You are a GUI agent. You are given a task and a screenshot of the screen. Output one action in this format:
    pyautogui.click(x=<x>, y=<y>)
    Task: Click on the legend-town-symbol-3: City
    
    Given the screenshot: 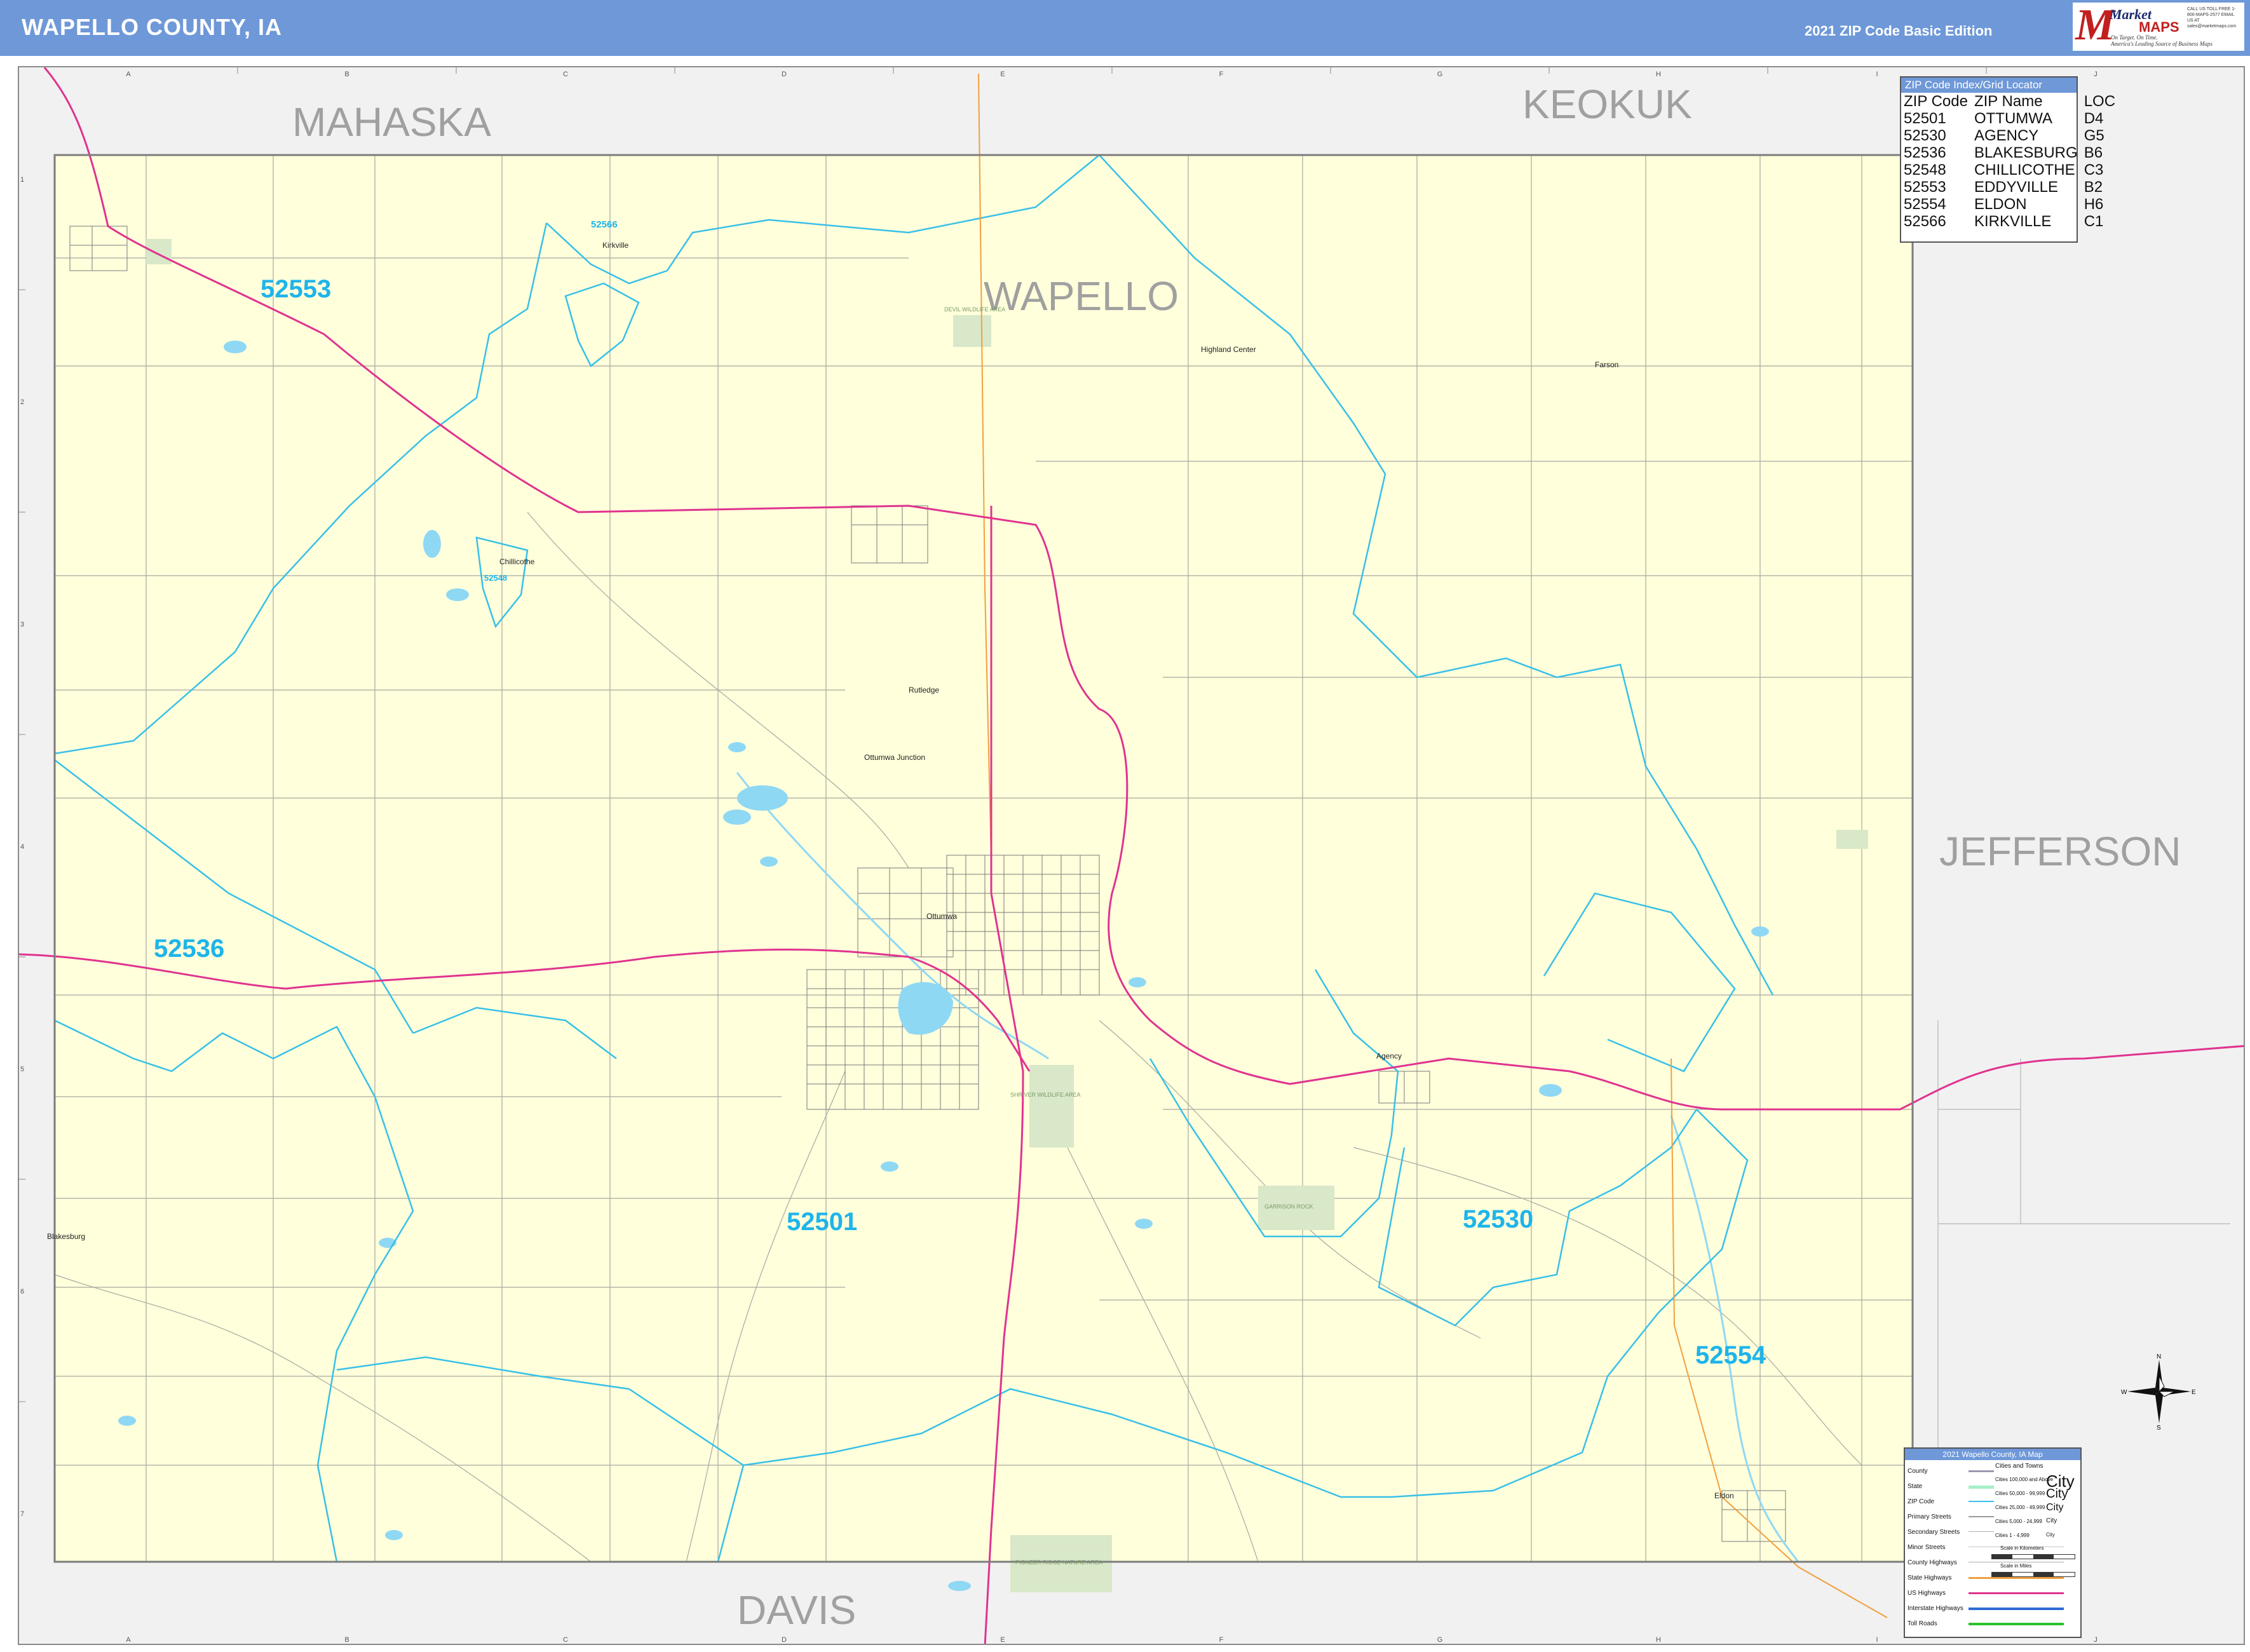 What is the action you would take?
    pyautogui.click(x=2055, y=1507)
    